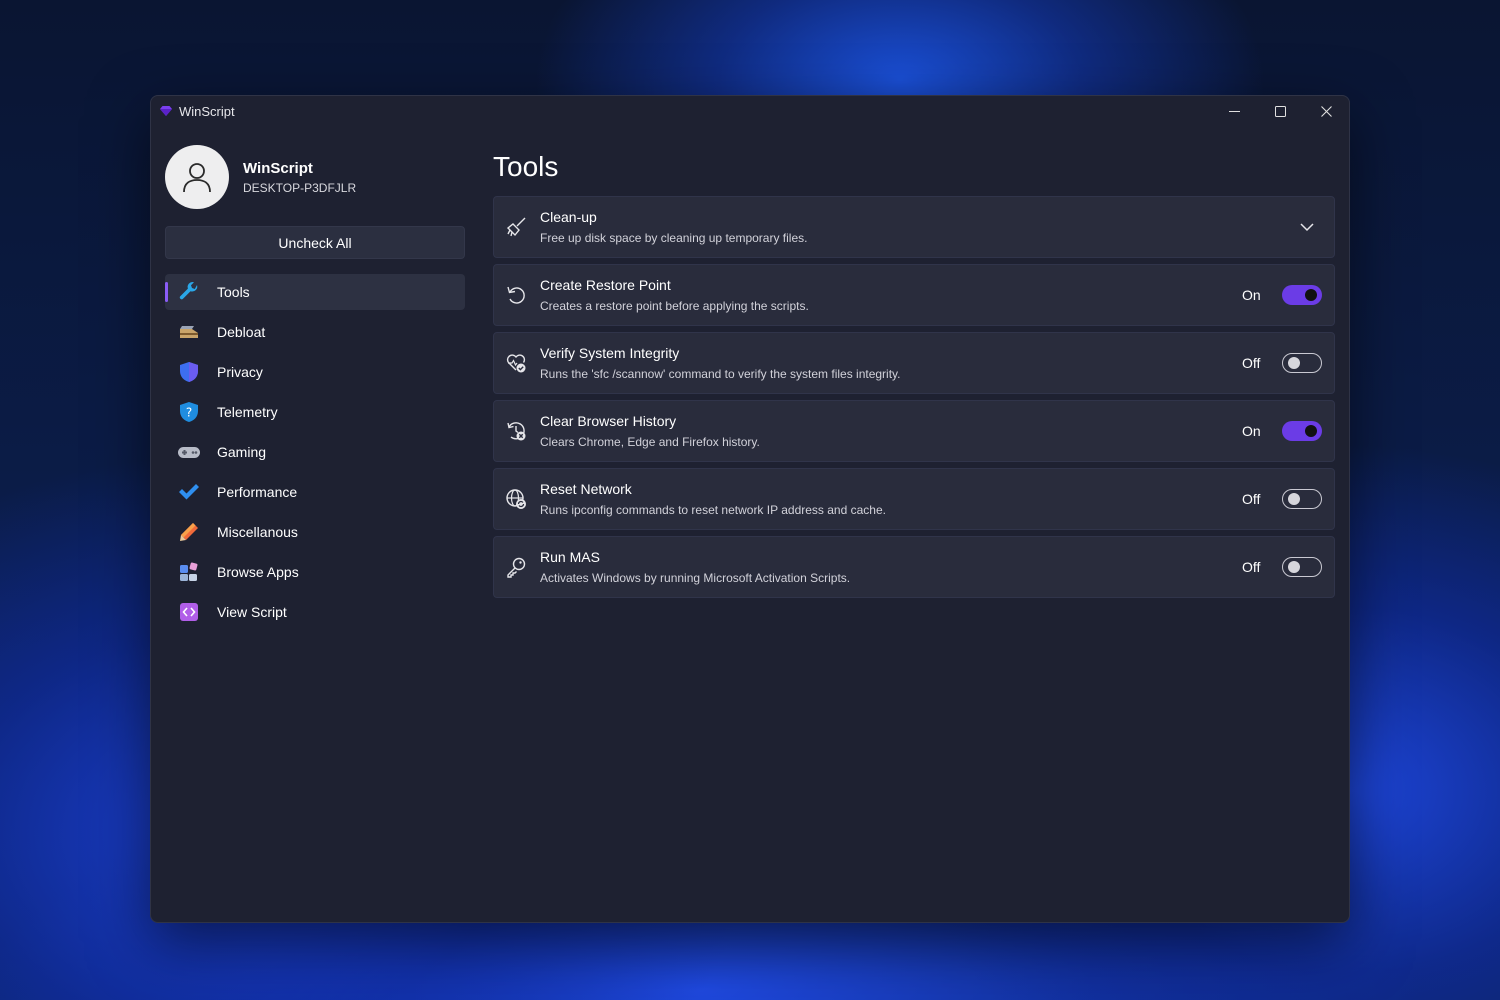 Image resolution: width=1500 pixels, height=1000 pixels. Describe the element at coordinates (608, 421) in the screenshot. I see `card-title: Clear Browser History` at that location.